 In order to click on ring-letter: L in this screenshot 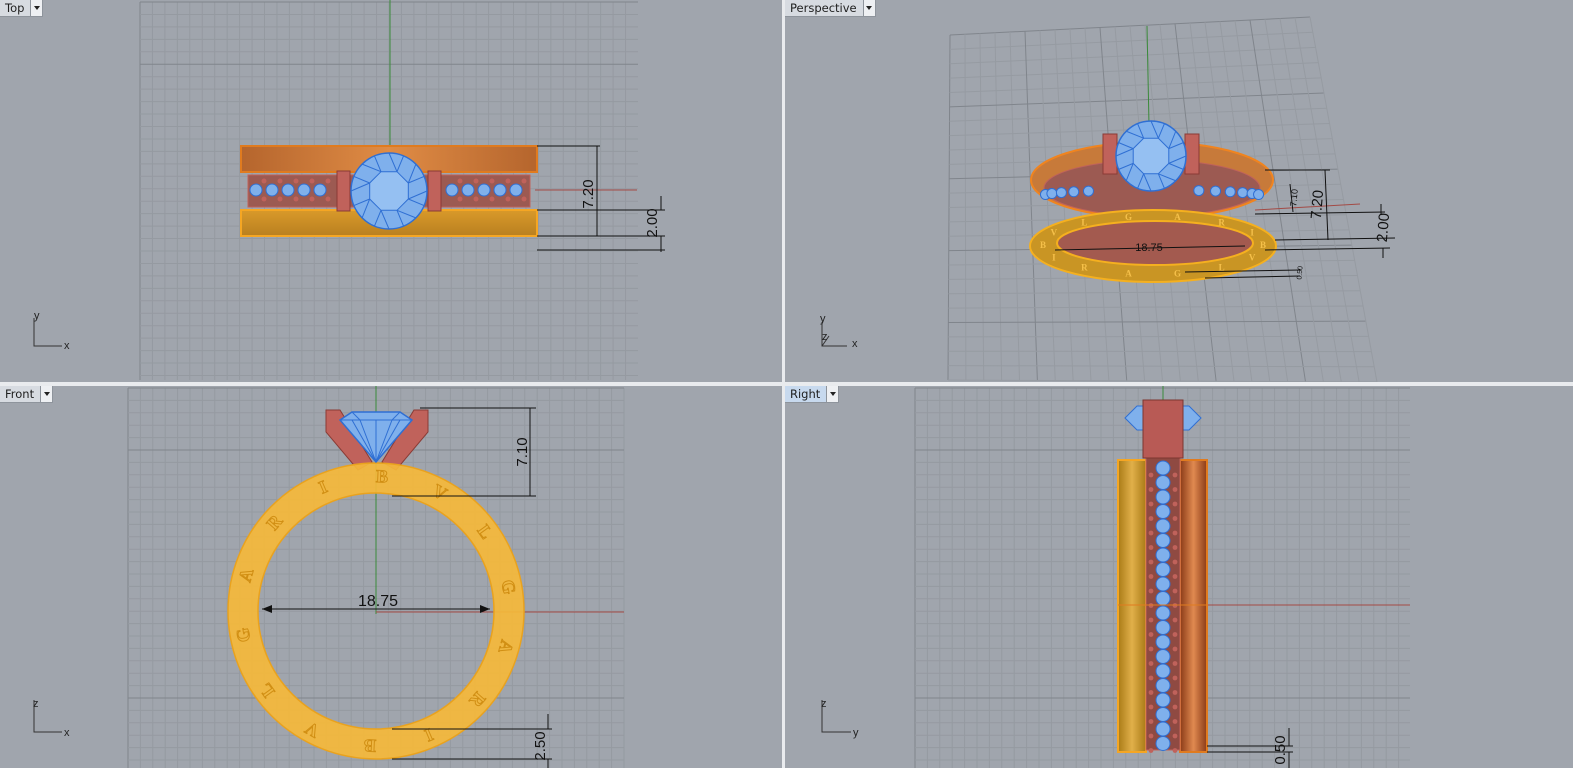, I will do `click(1084, 222)`.